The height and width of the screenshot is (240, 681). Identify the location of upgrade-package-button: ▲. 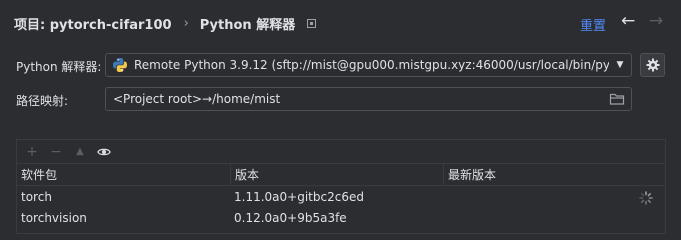
(80, 151).